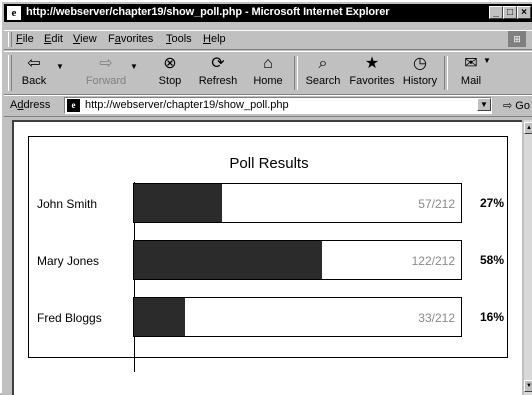  I want to click on menu-tools: Tools, so click(179, 39).